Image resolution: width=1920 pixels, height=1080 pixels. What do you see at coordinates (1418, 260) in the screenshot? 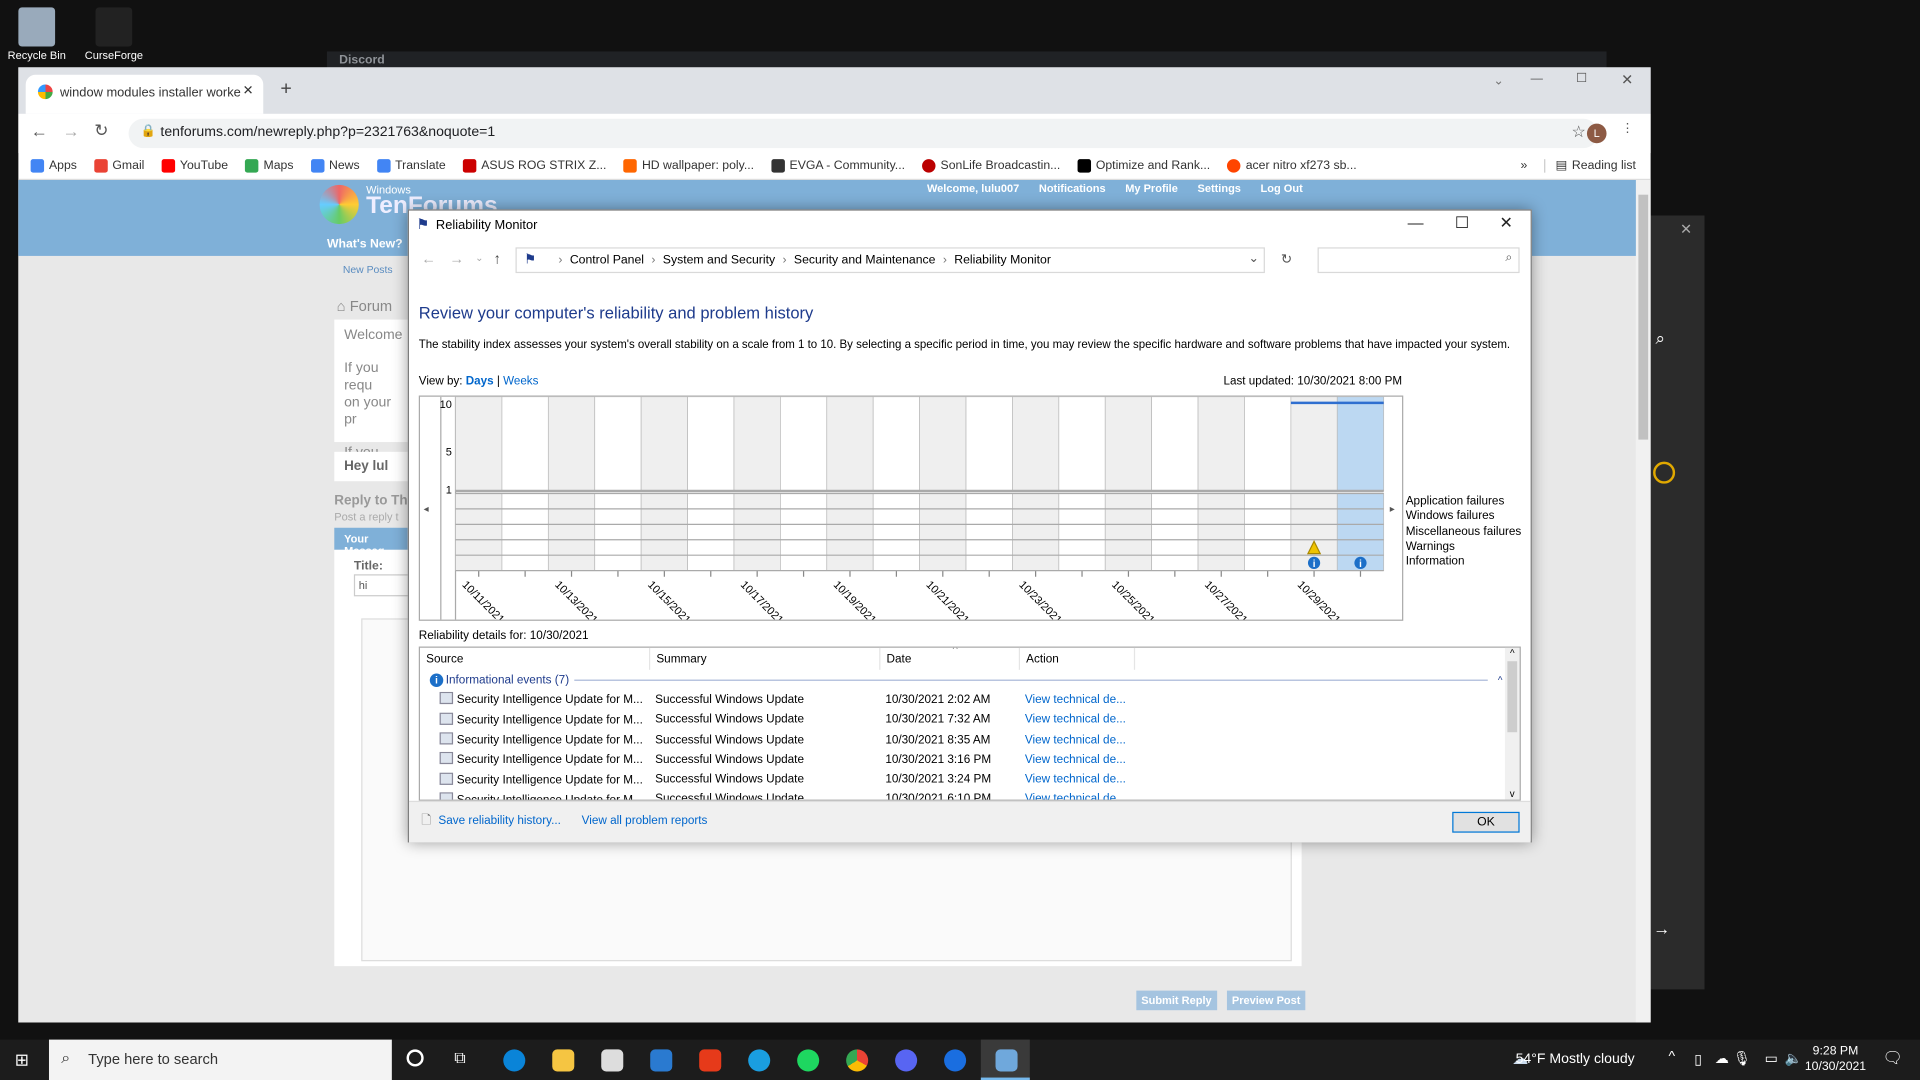
I see `search-input: ⌕` at bounding box center [1418, 260].